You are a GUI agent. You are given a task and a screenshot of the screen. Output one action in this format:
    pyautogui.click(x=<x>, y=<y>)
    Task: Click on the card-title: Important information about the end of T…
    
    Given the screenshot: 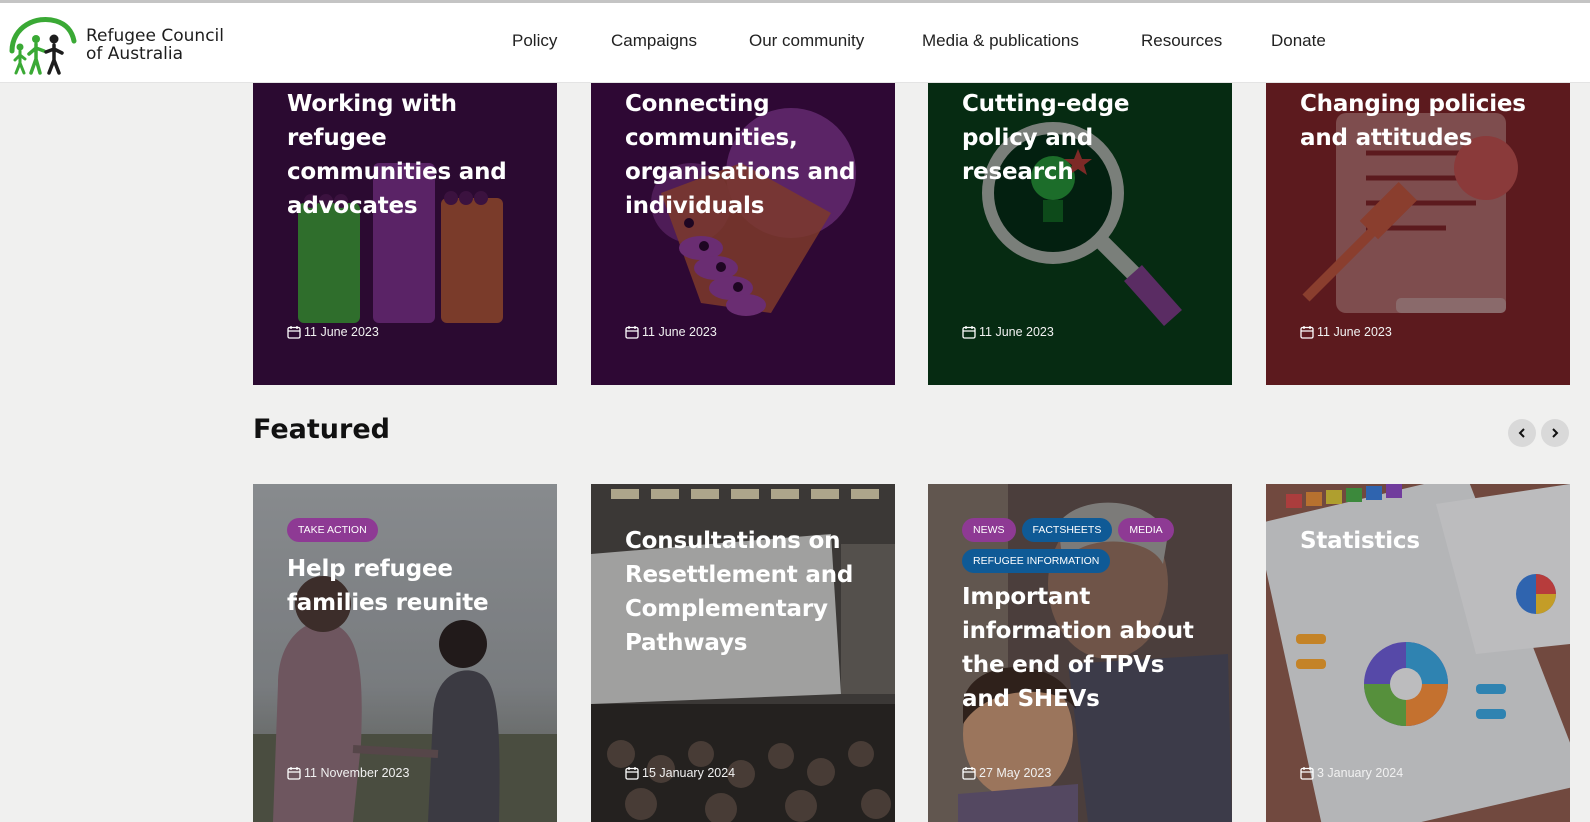 What is the action you would take?
    pyautogui.click(x=1078, y=648)
    